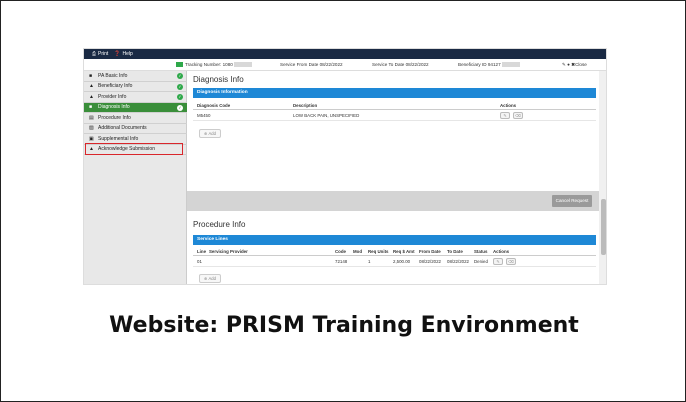 This screenshot has height=402, width=686. Describe the element at coordinates (218, 79) in the screenshot. I see `diagnosis-section-title: Diagnosis Info` at that location.